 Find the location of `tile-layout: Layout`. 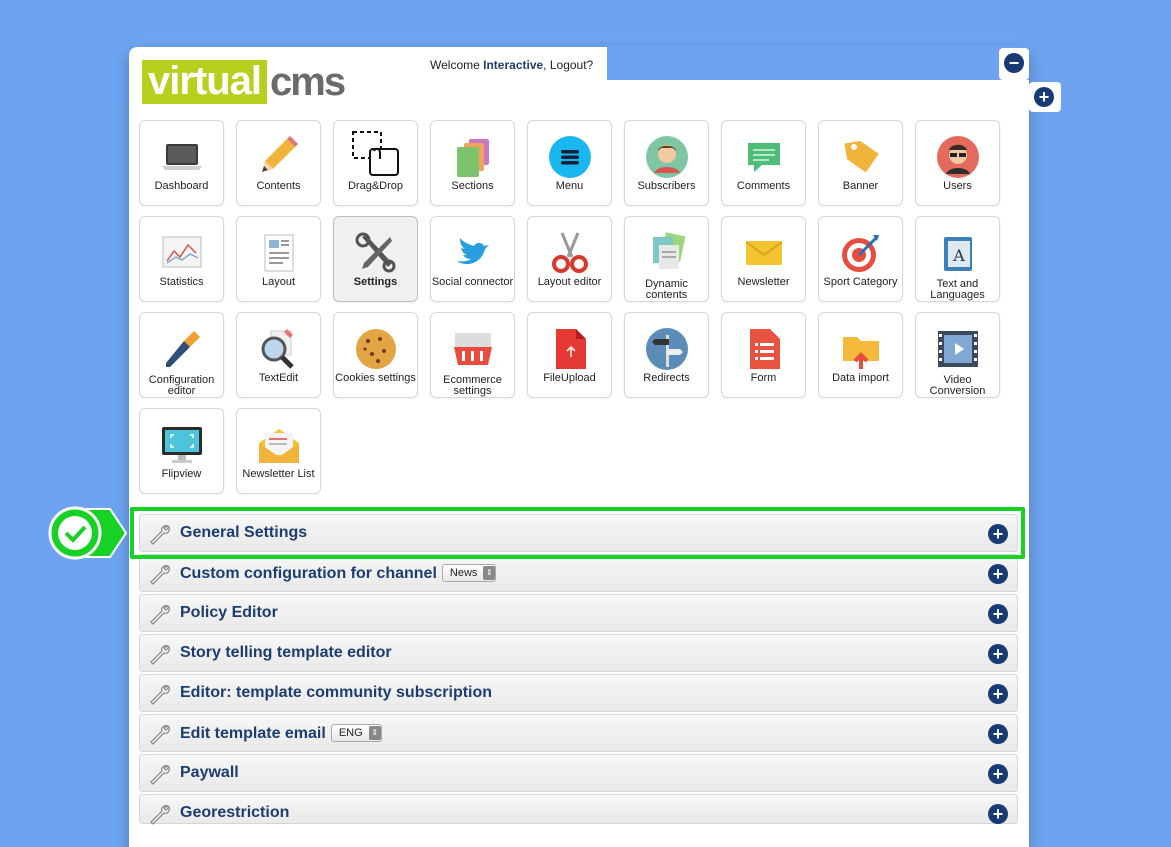

tile-layout: Layout is located at coordinates (278, 259).